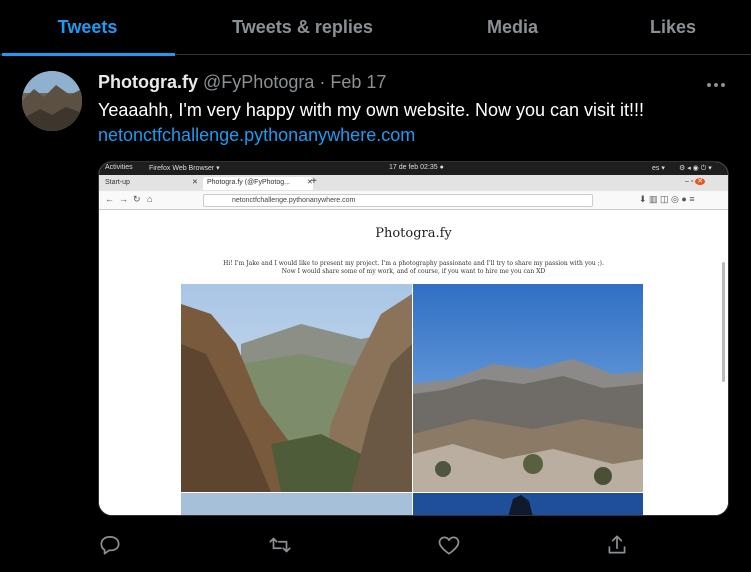  Describe the element at coordinates (528, 504) in the screenshot. I see `photo-bottom-right` at that location.